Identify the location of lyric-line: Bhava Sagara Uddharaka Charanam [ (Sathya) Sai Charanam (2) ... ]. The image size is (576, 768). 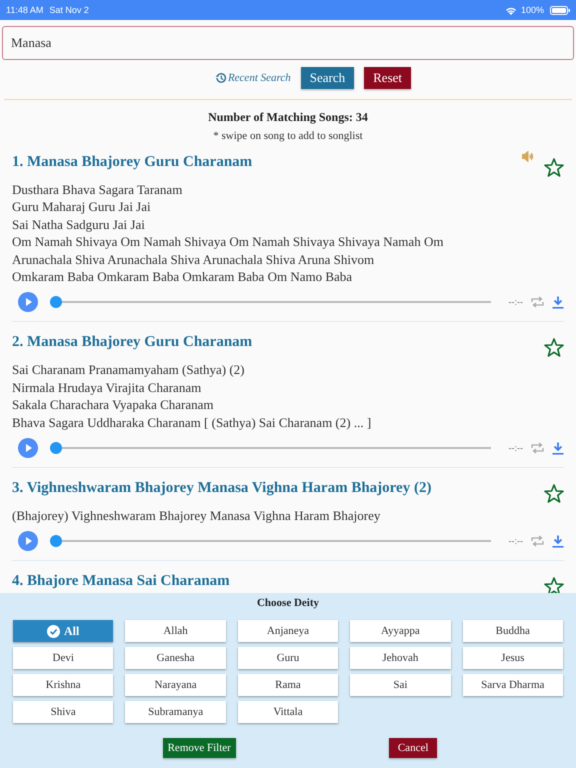
(192, 423).